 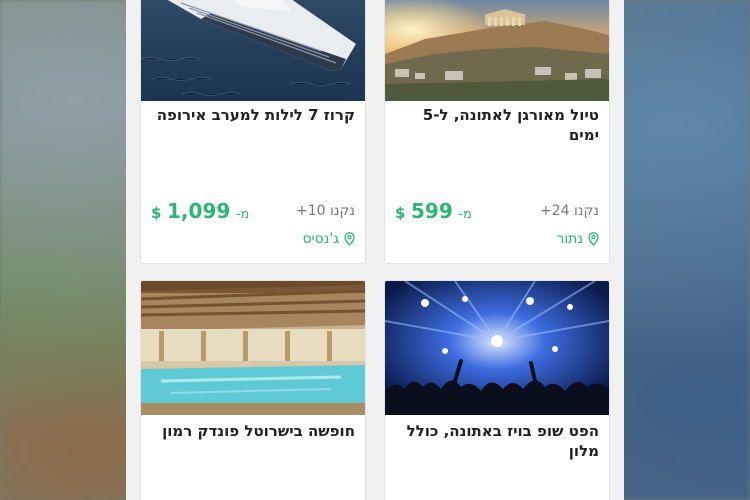 What do you see at coordinates (253, 50) in the screenshot?
I see `deal-image-cruise` at bounding box center [253, 50].